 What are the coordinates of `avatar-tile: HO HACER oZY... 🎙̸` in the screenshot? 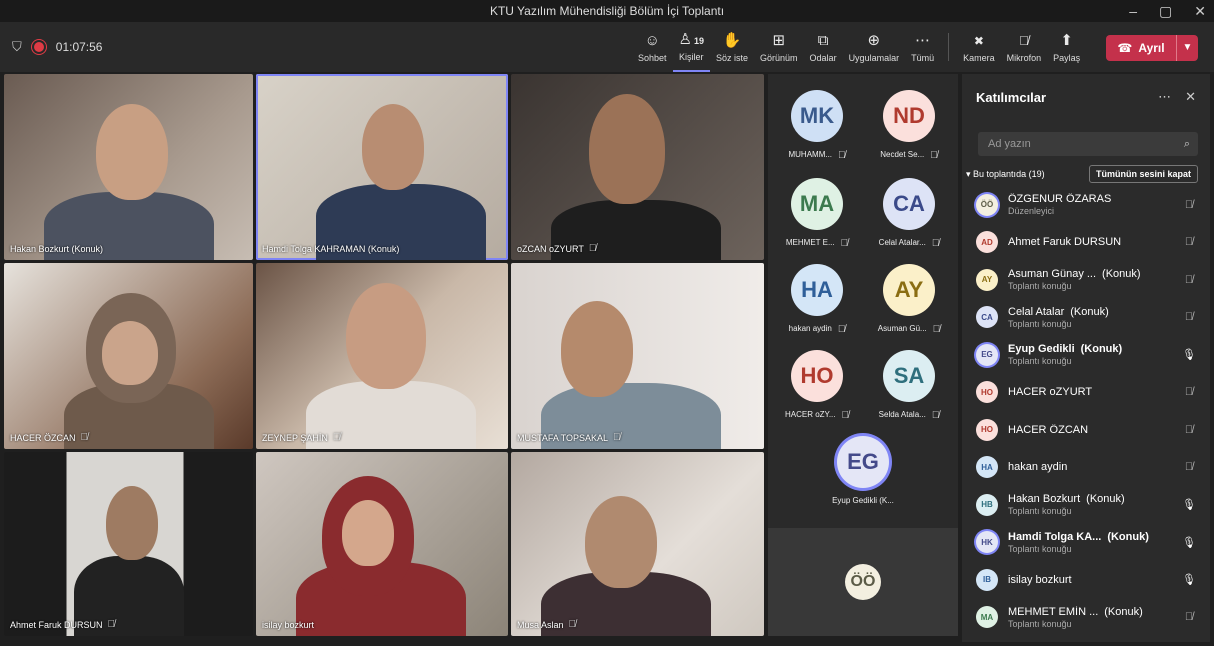 It's located at (817, 385).